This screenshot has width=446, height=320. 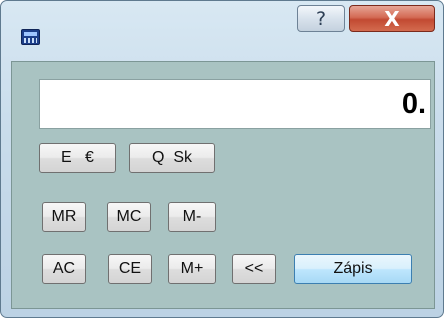 I want to click on help-button: ?, so click(x=321, y=18).